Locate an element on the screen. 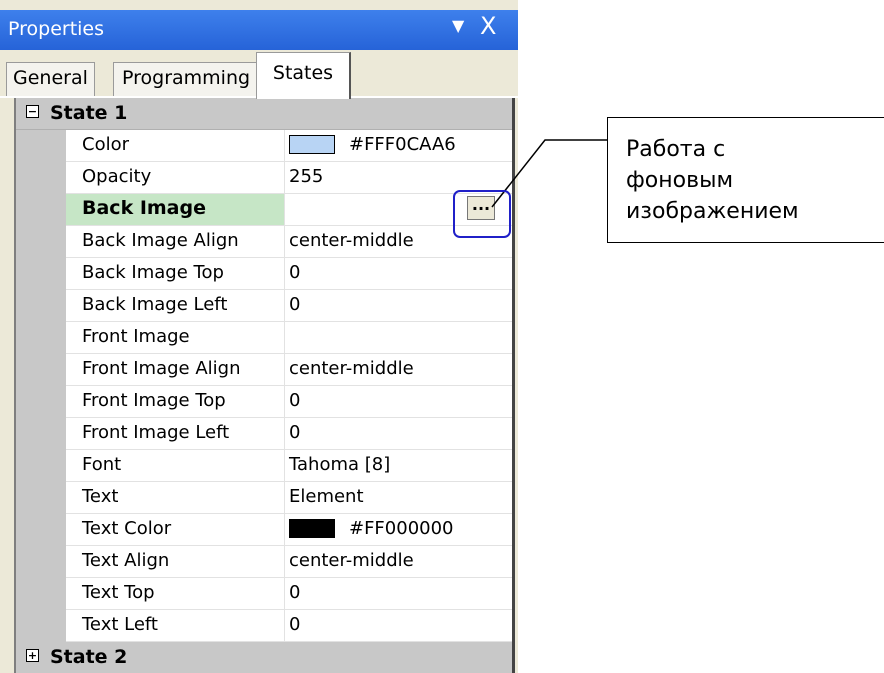  category-label: State 2 is located at coordinates (89, 657).